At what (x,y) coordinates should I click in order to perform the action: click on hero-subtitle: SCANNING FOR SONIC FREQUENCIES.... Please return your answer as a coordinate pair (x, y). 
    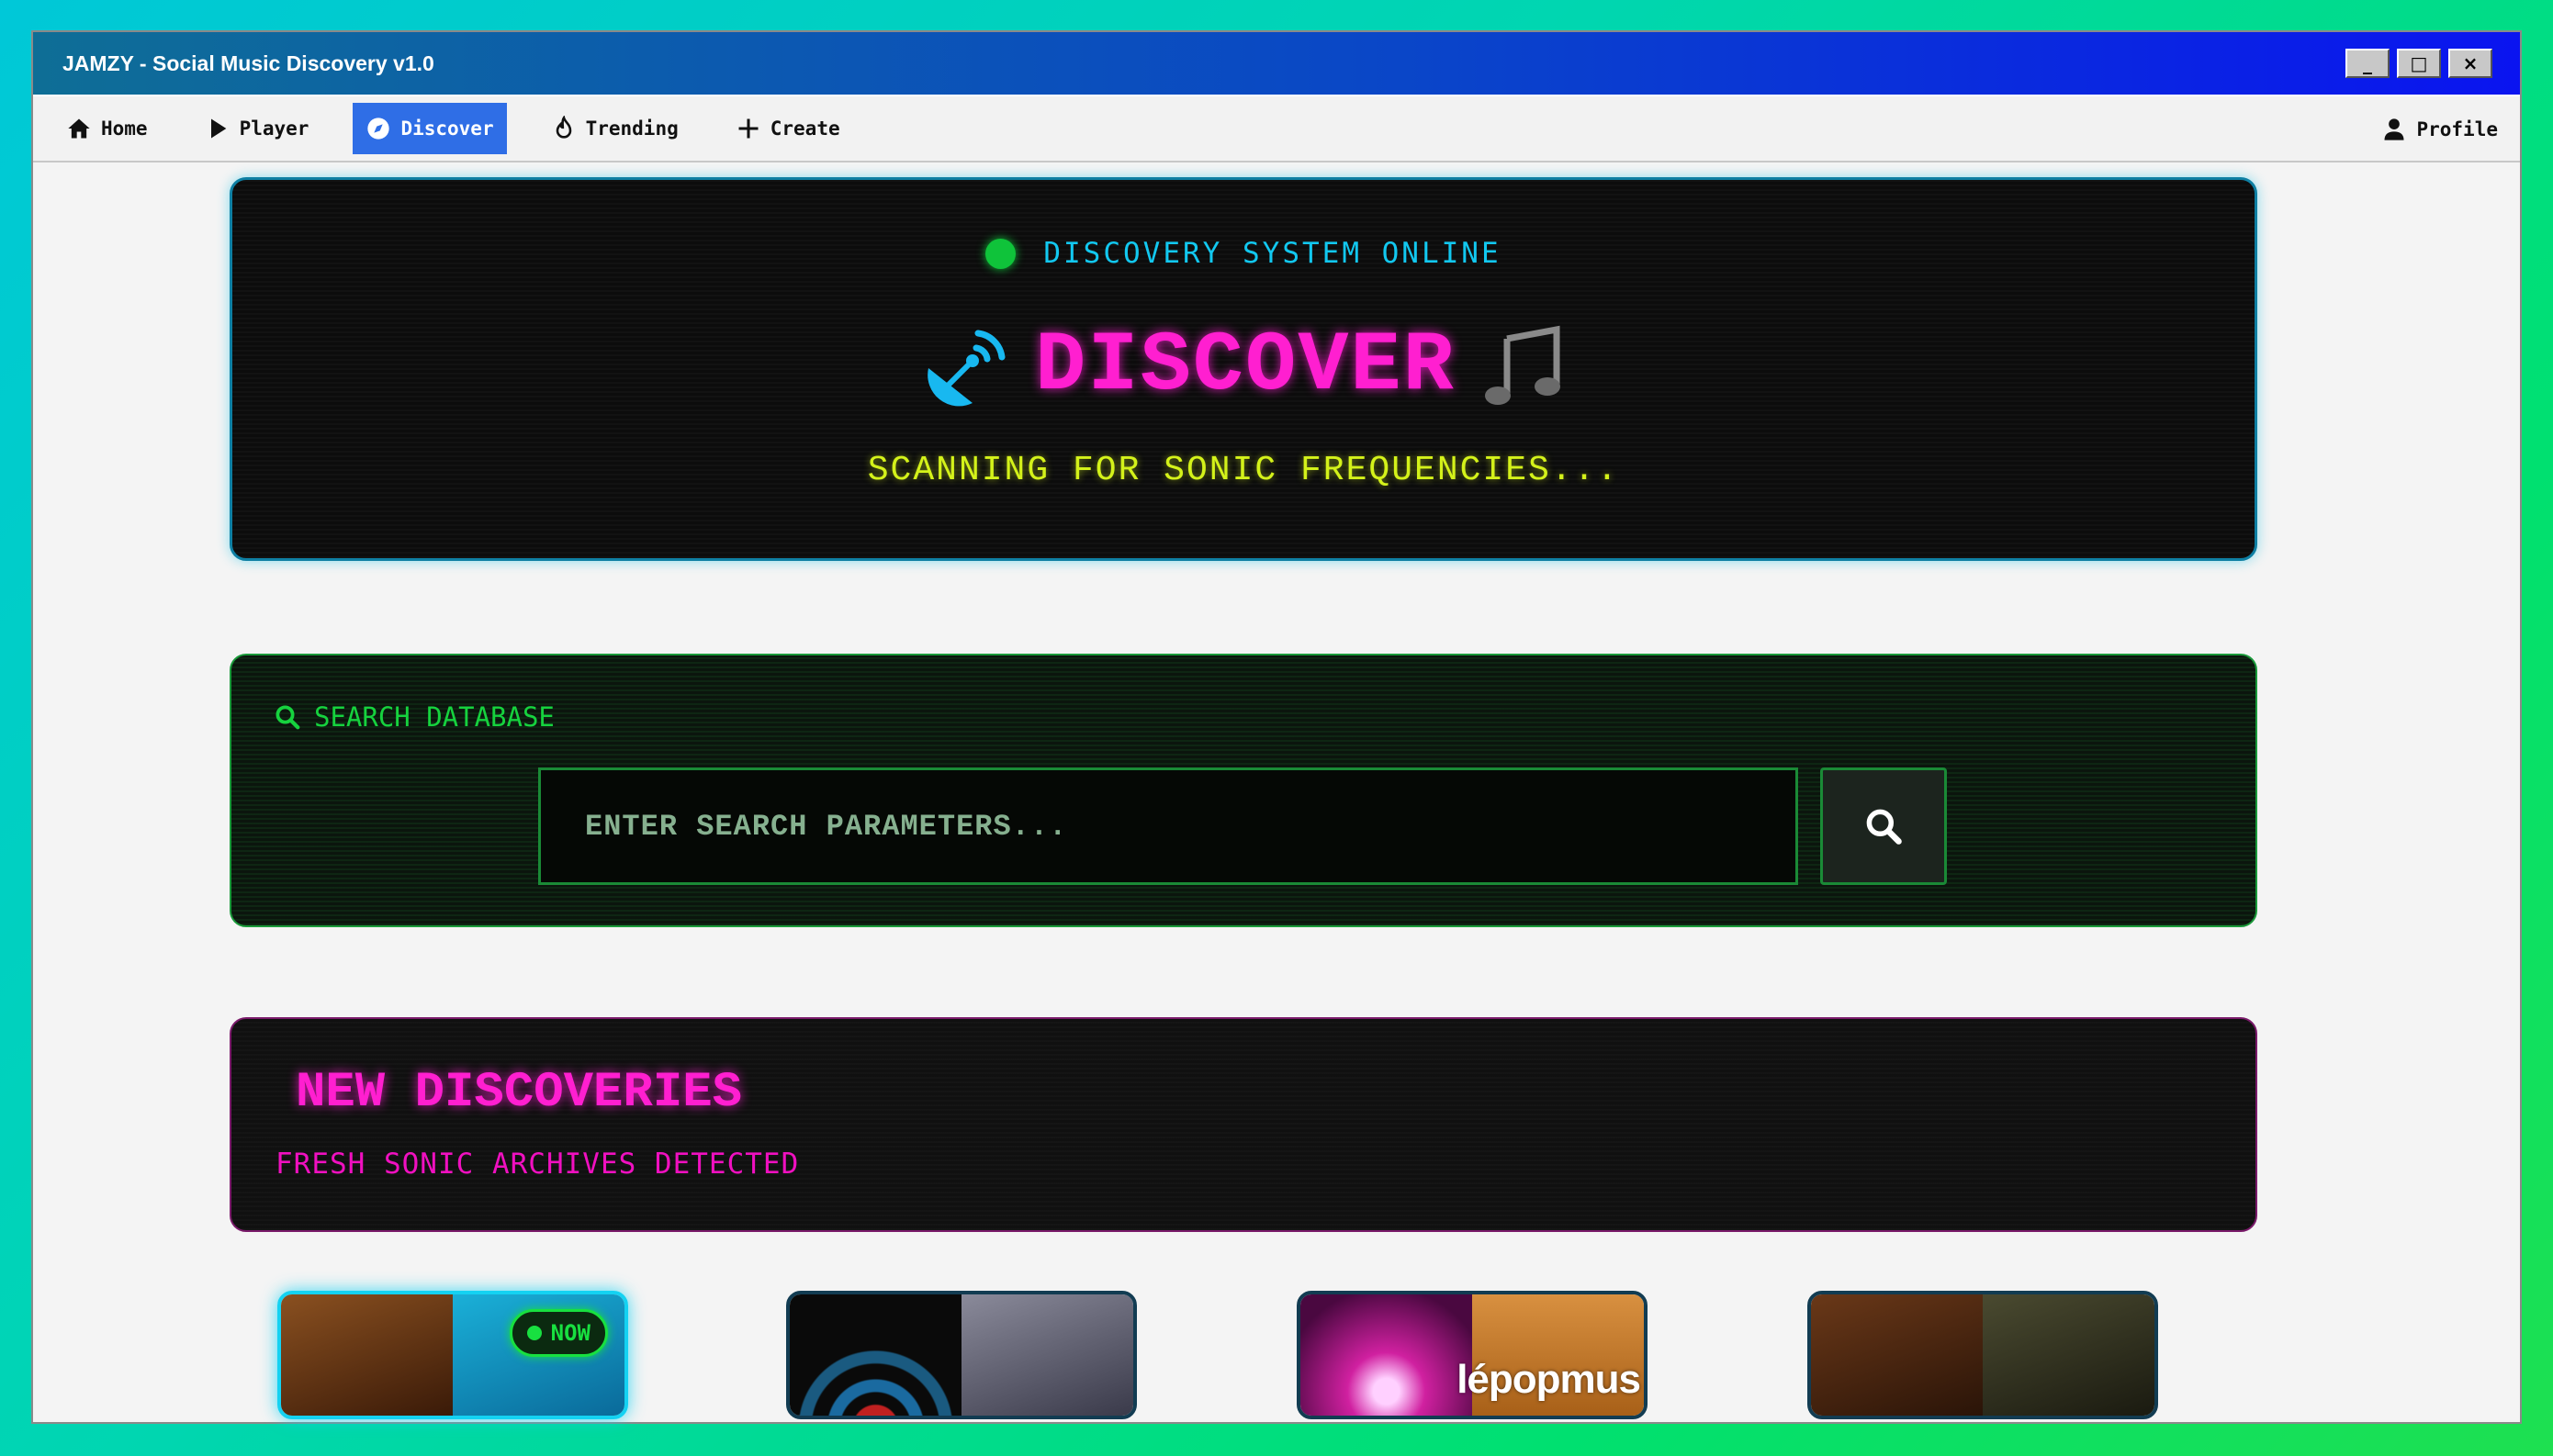
    Looking at the image, I should click on (1243, 470).